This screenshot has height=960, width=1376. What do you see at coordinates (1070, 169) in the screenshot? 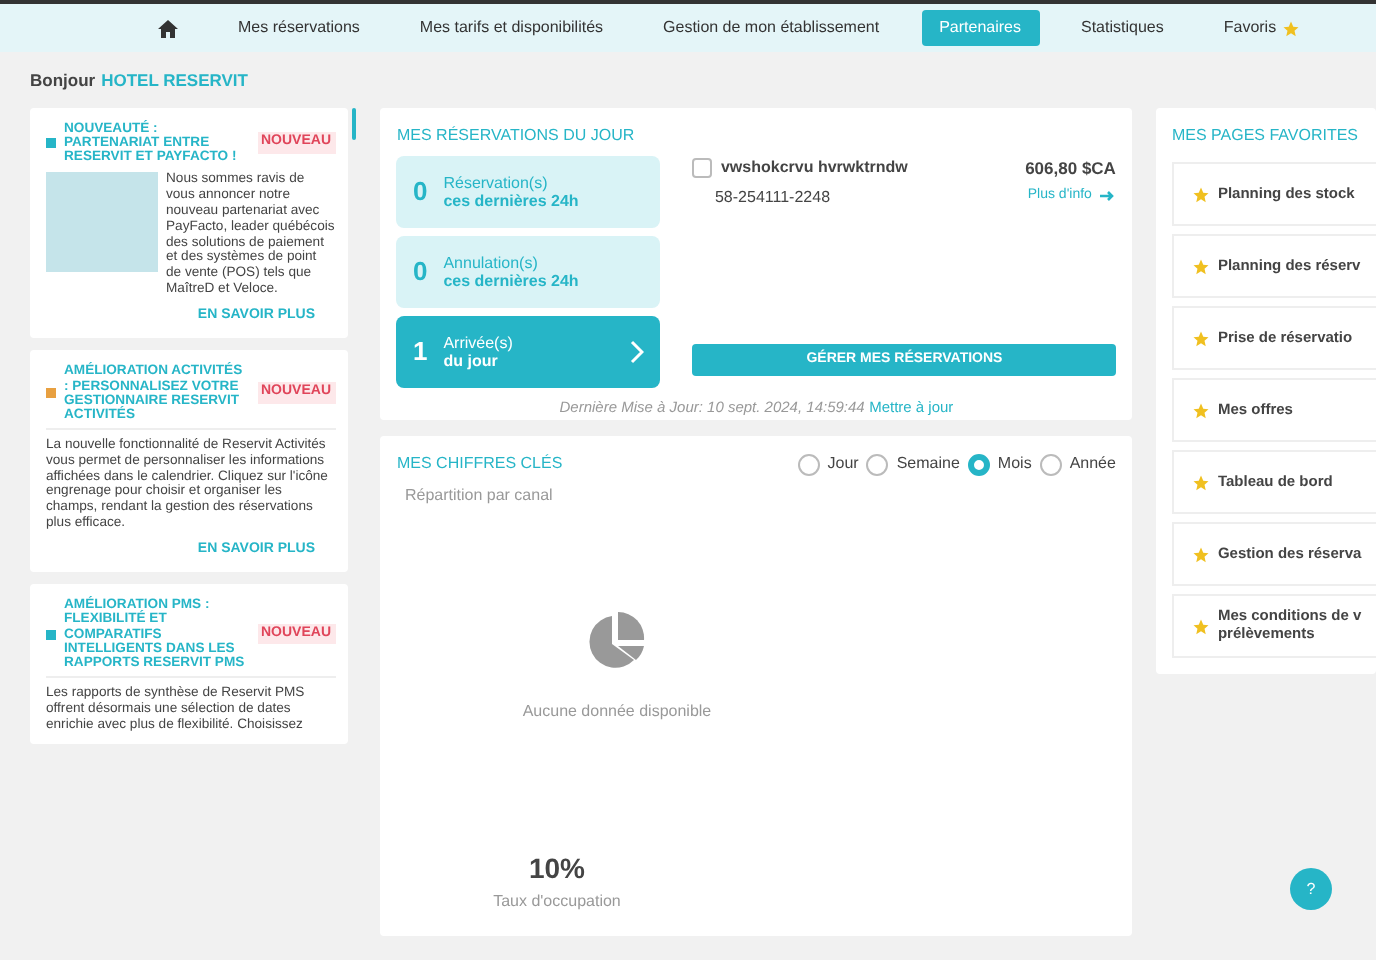
I see `booking-amount: 606,80 $CA` at bounding box center [1070, 169].